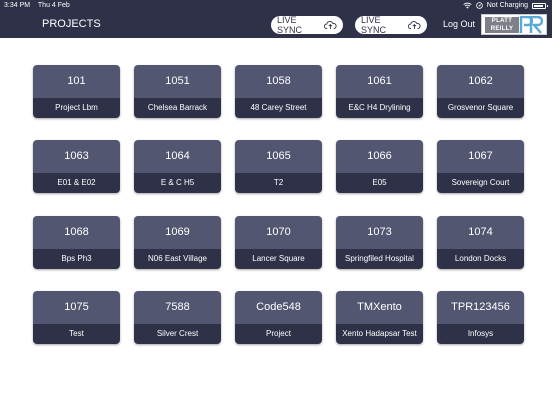 This screenshot has width=552, height=414. I want to click on project-card: 1067 Sovereign Court, so click(480, 166).